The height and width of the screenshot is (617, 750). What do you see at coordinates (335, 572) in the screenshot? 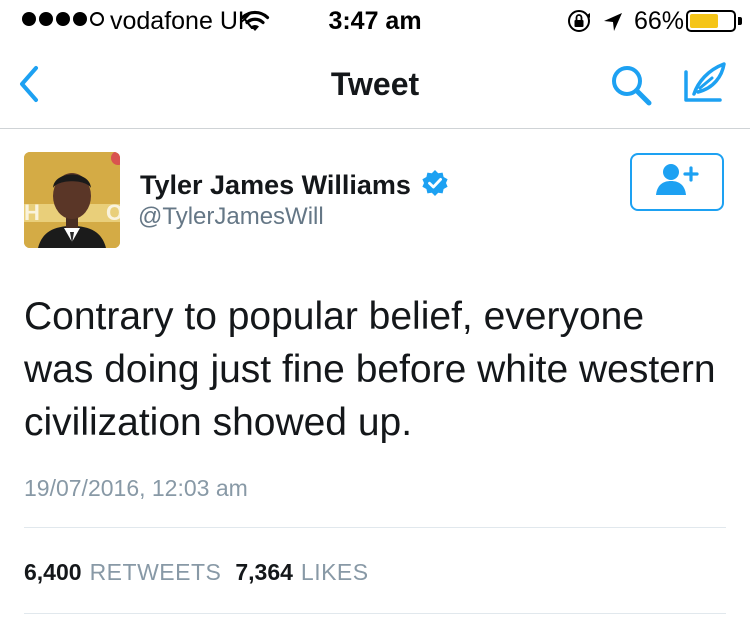
I see `like-label: LIKES` at bounding box center [335, 572].